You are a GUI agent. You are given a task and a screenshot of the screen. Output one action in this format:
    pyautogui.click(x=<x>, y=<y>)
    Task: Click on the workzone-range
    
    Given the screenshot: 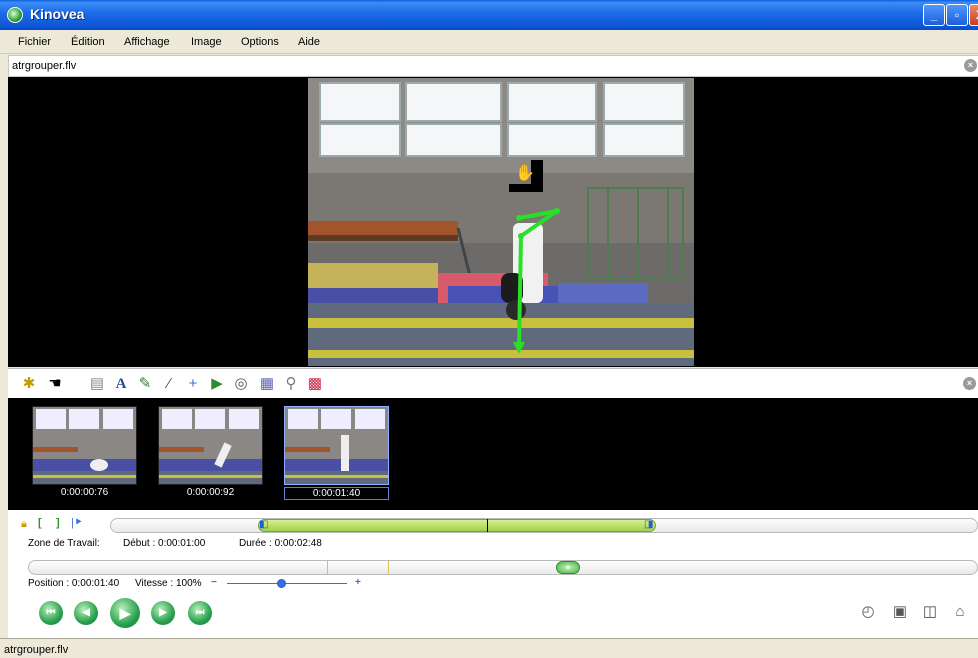 What is the action you would take?
    pyautogui.click(x=457, y=525)
    